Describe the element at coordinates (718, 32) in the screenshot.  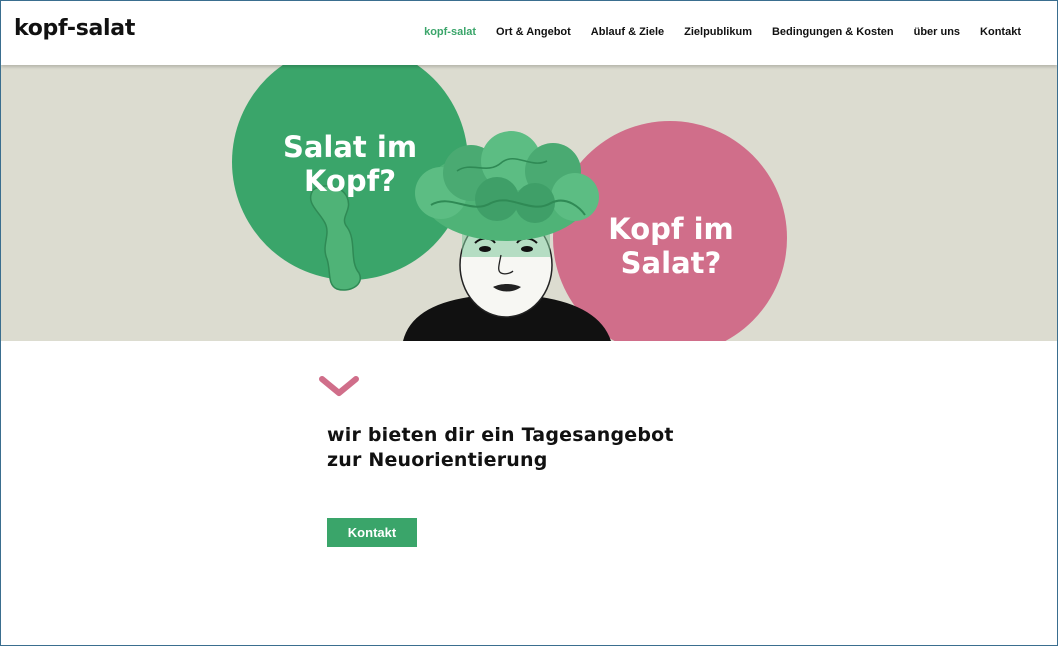
I see `nav-item-zielpublikum: Zielpublikum` at that location.